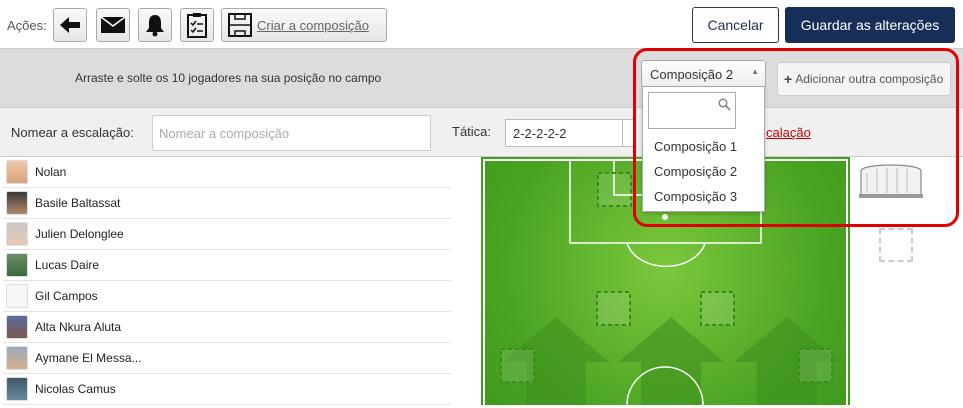 This screenshot has width=963, height=408. I want to click on player-row: Gil Campos, so click(227, 296).